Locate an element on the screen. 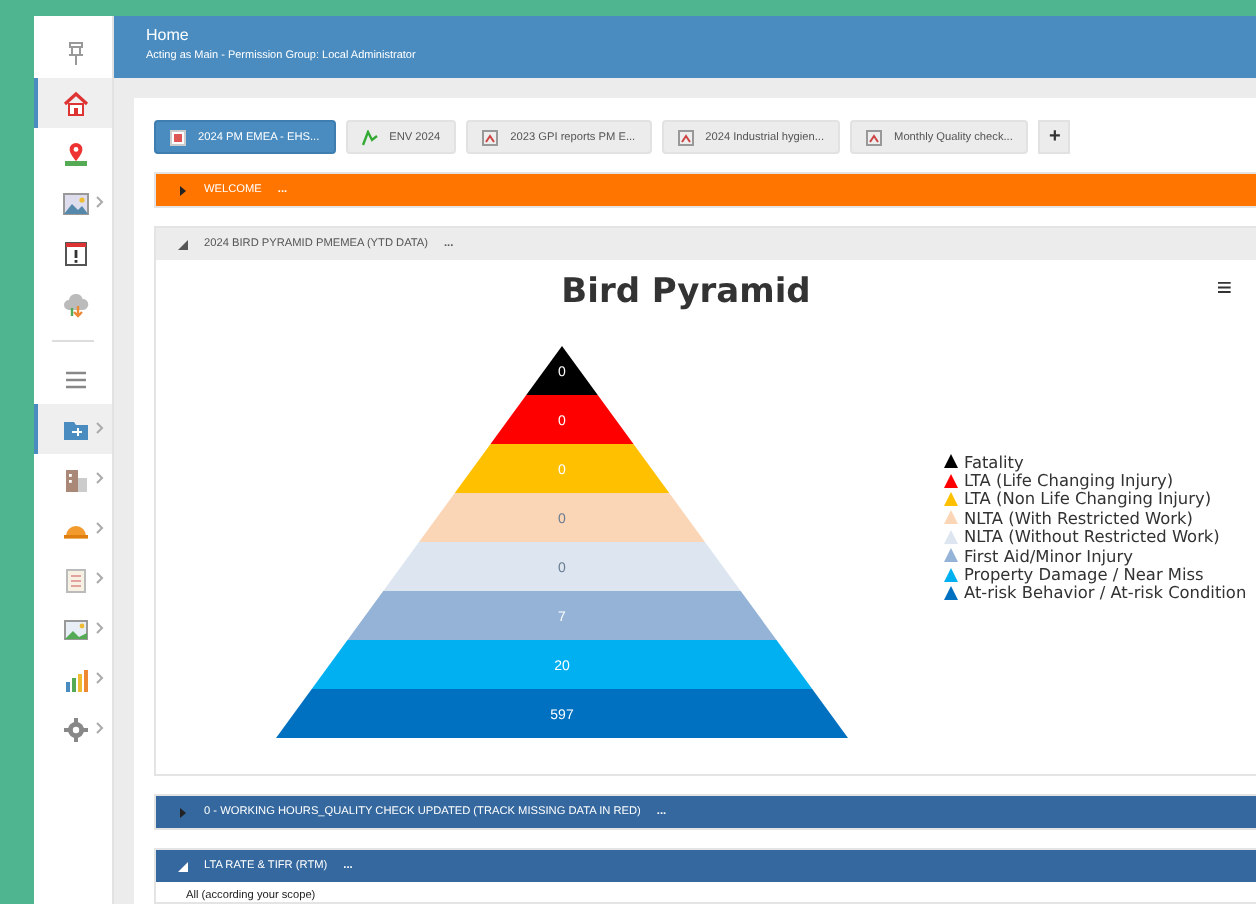 Image resolution: width=1256 pixels, height=904 pixels. legend-item: LTA (Non Life Changing Injury) is located at coordinates (1095, 499).